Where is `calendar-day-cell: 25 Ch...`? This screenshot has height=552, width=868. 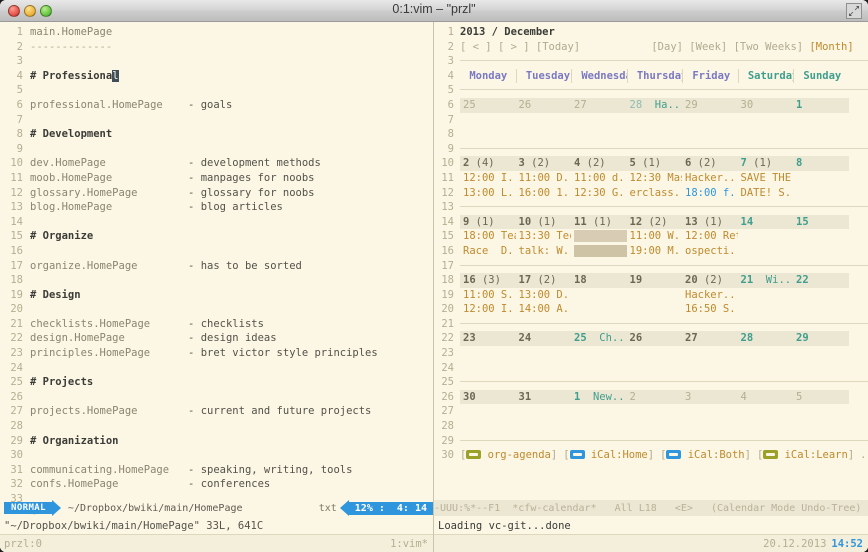 calendar-day-cell: 25 Ch... is located at coordinates (599, 339).